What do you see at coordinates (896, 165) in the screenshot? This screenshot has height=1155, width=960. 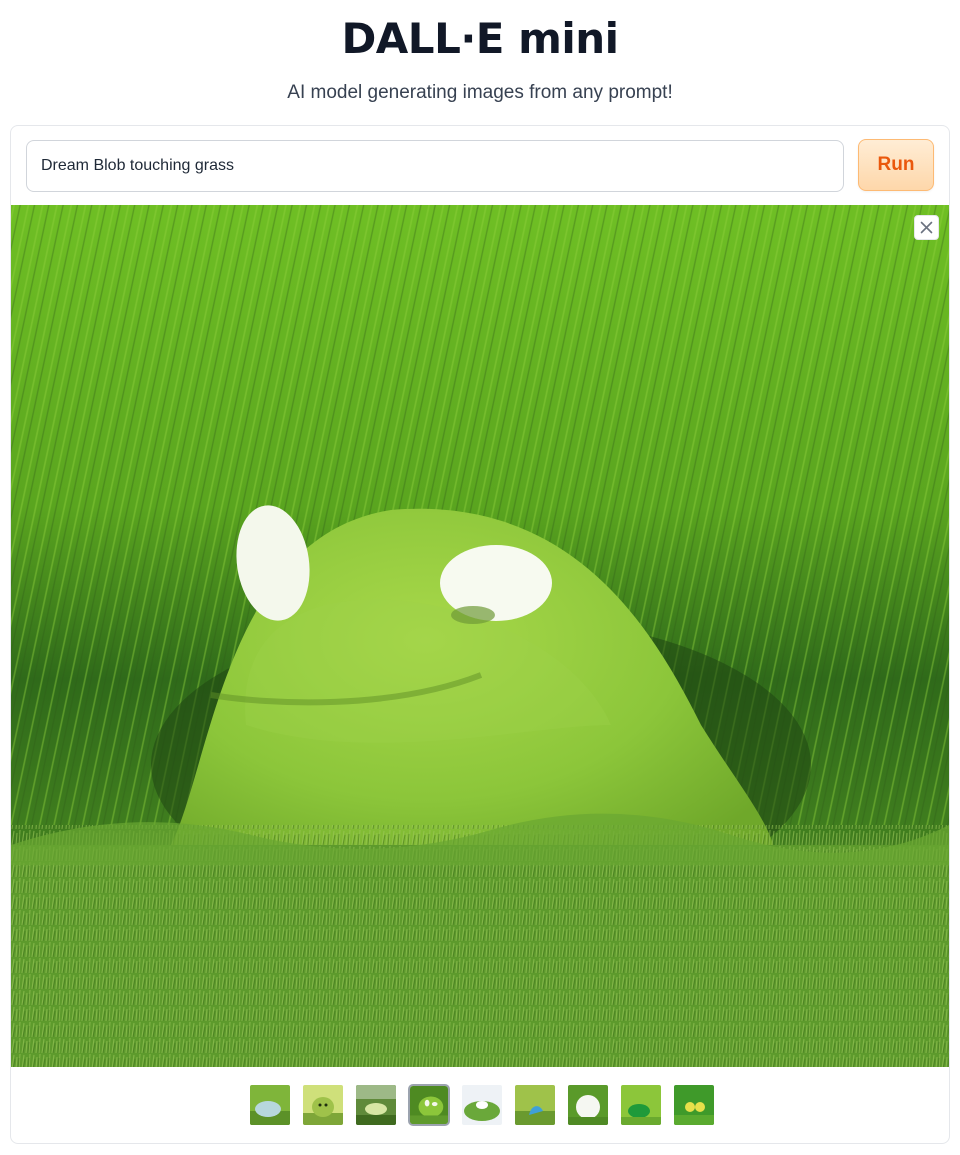 I see `run-button: Run` at bounding box center [896, 165].